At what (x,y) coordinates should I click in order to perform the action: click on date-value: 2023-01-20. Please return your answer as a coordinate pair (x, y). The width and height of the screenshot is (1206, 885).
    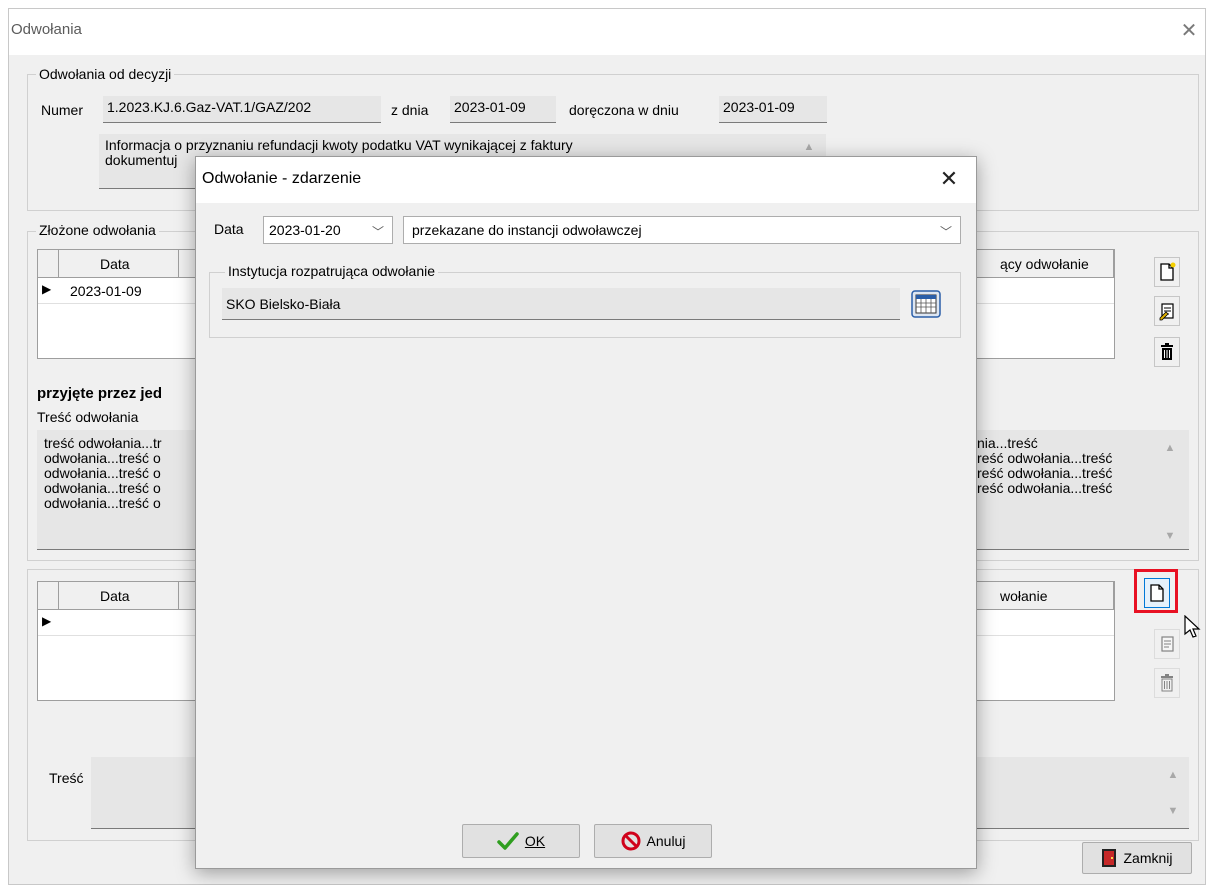
    Looking at the image, I should click on (305, 230).